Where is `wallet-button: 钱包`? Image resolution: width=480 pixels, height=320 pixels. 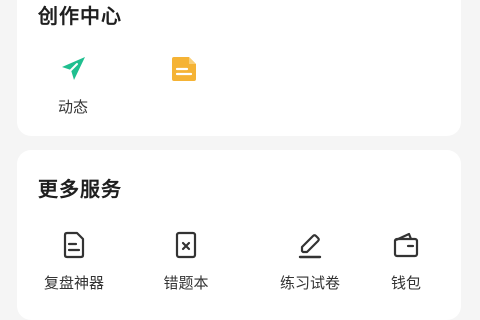
wallet-button: 钱包 is located at coordinates (406, 261).